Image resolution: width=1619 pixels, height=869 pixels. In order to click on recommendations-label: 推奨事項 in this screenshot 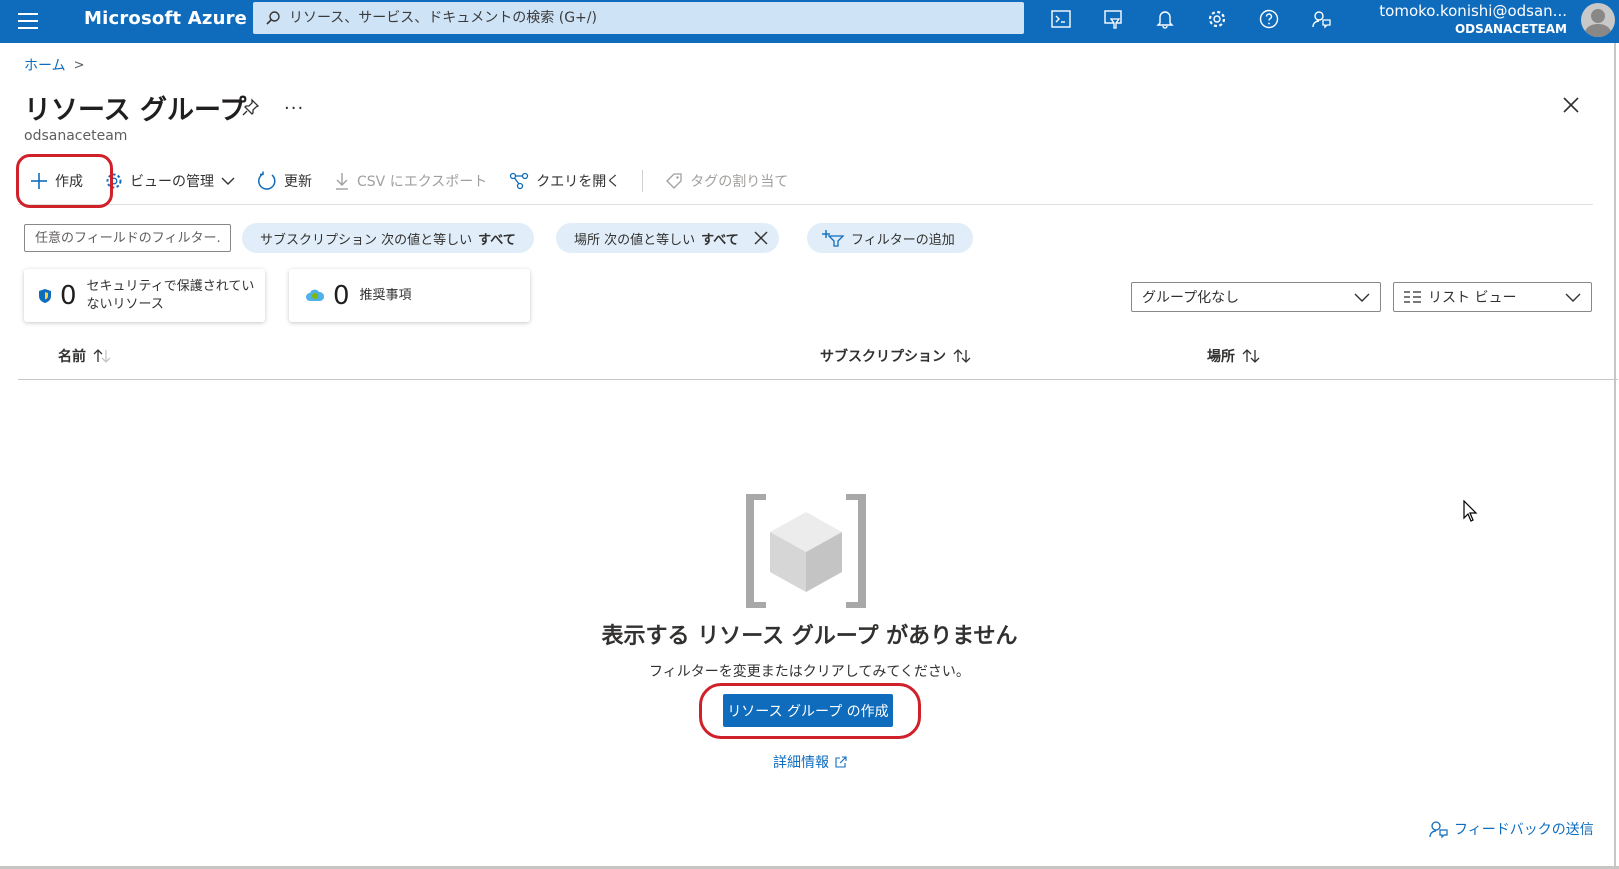, I will do `click(385, 295)`.